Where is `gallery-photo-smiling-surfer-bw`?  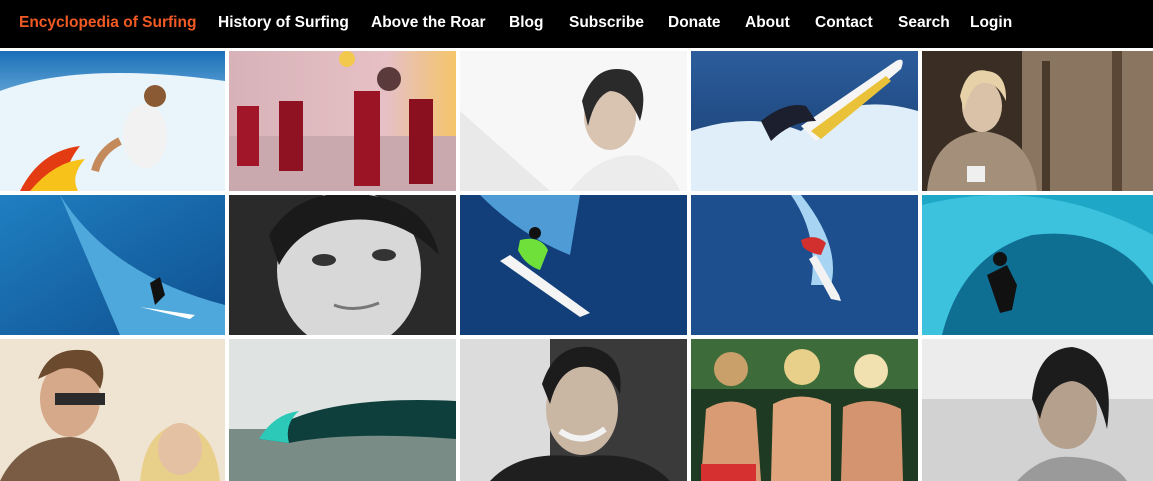 gallery-photo-smiling-surfer-bw is located at coordinates (573, 410).